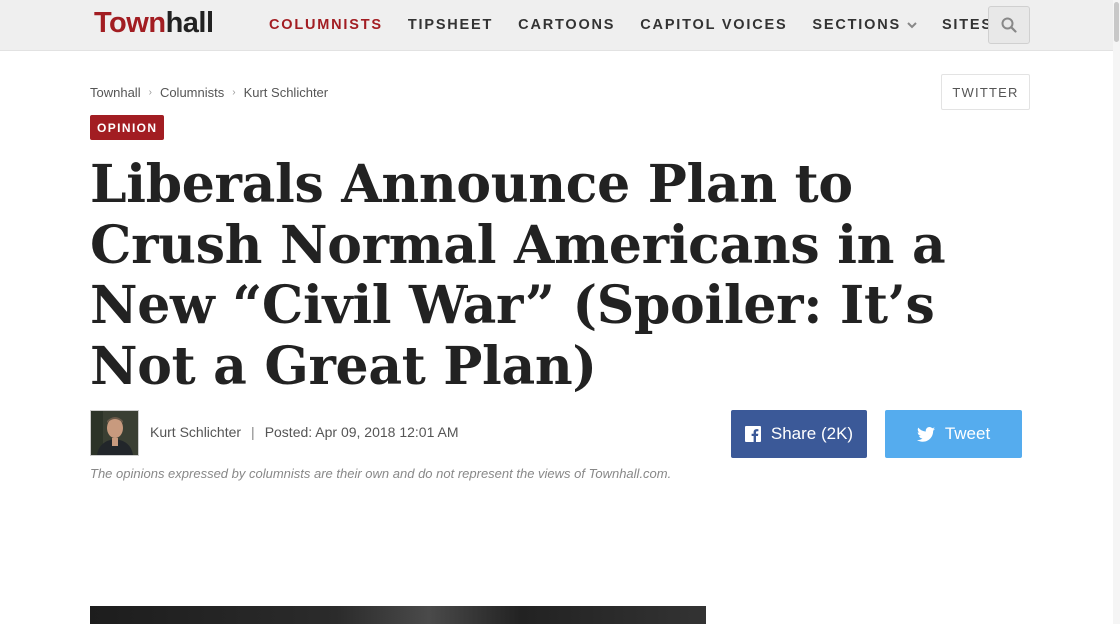 The image size is (1120, 624). I want to click on search-button, so click(1009, 25).